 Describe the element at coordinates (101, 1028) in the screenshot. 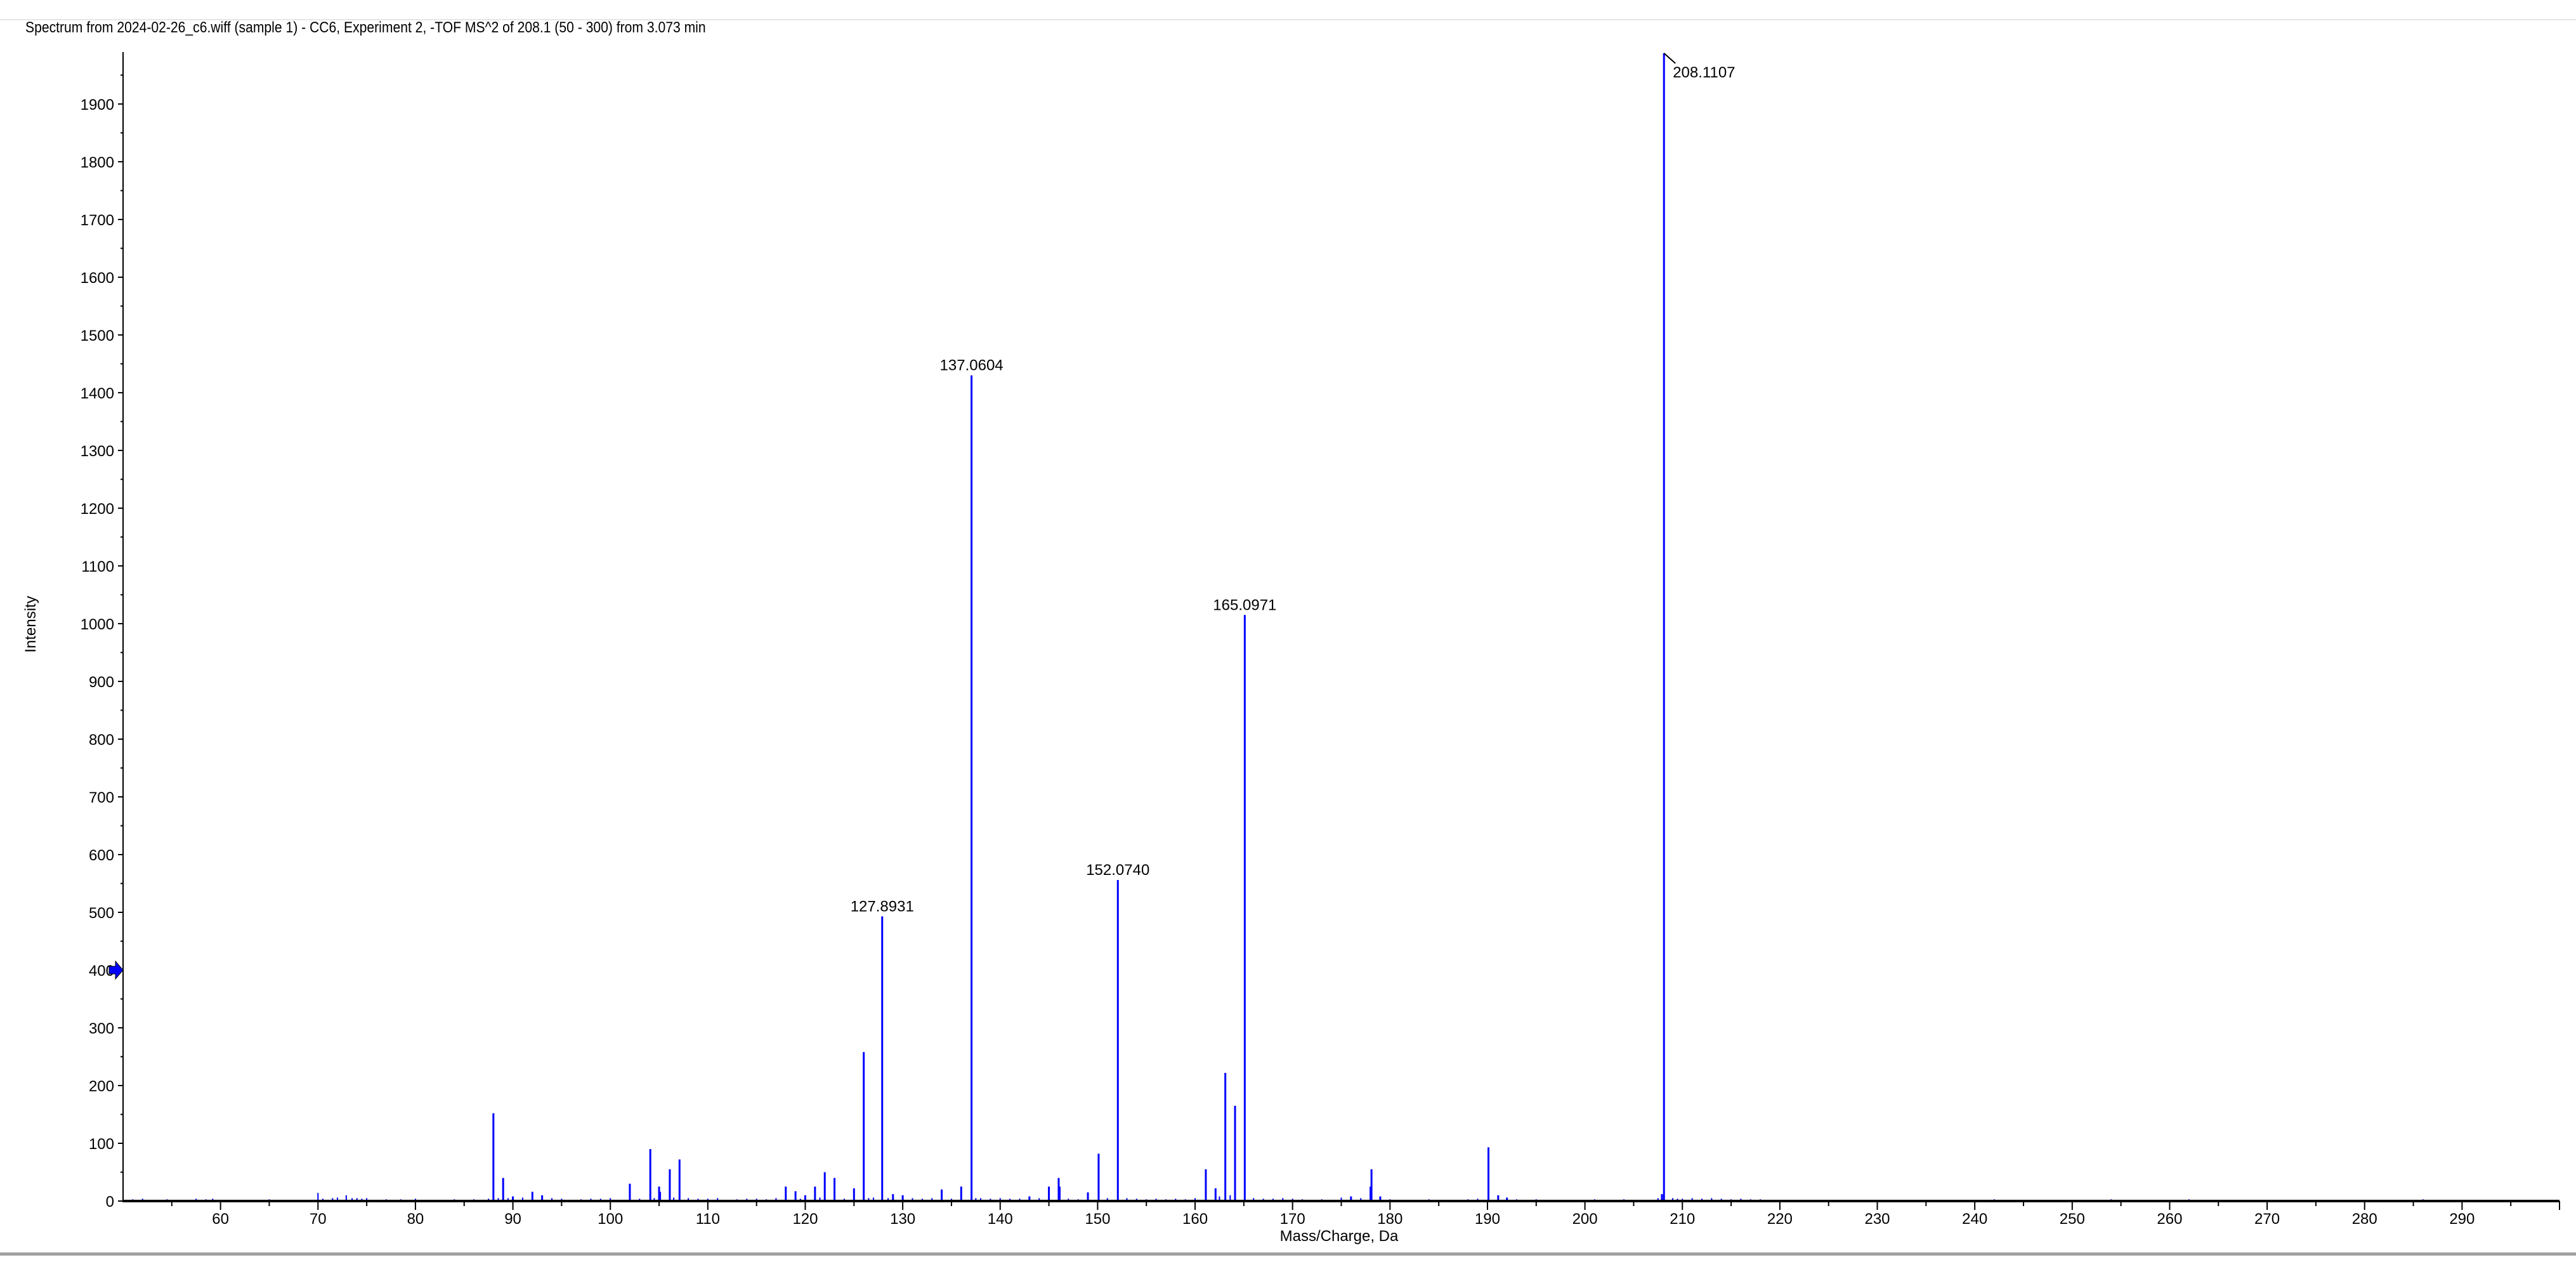

I see `y-tick-label: 300` at that location.